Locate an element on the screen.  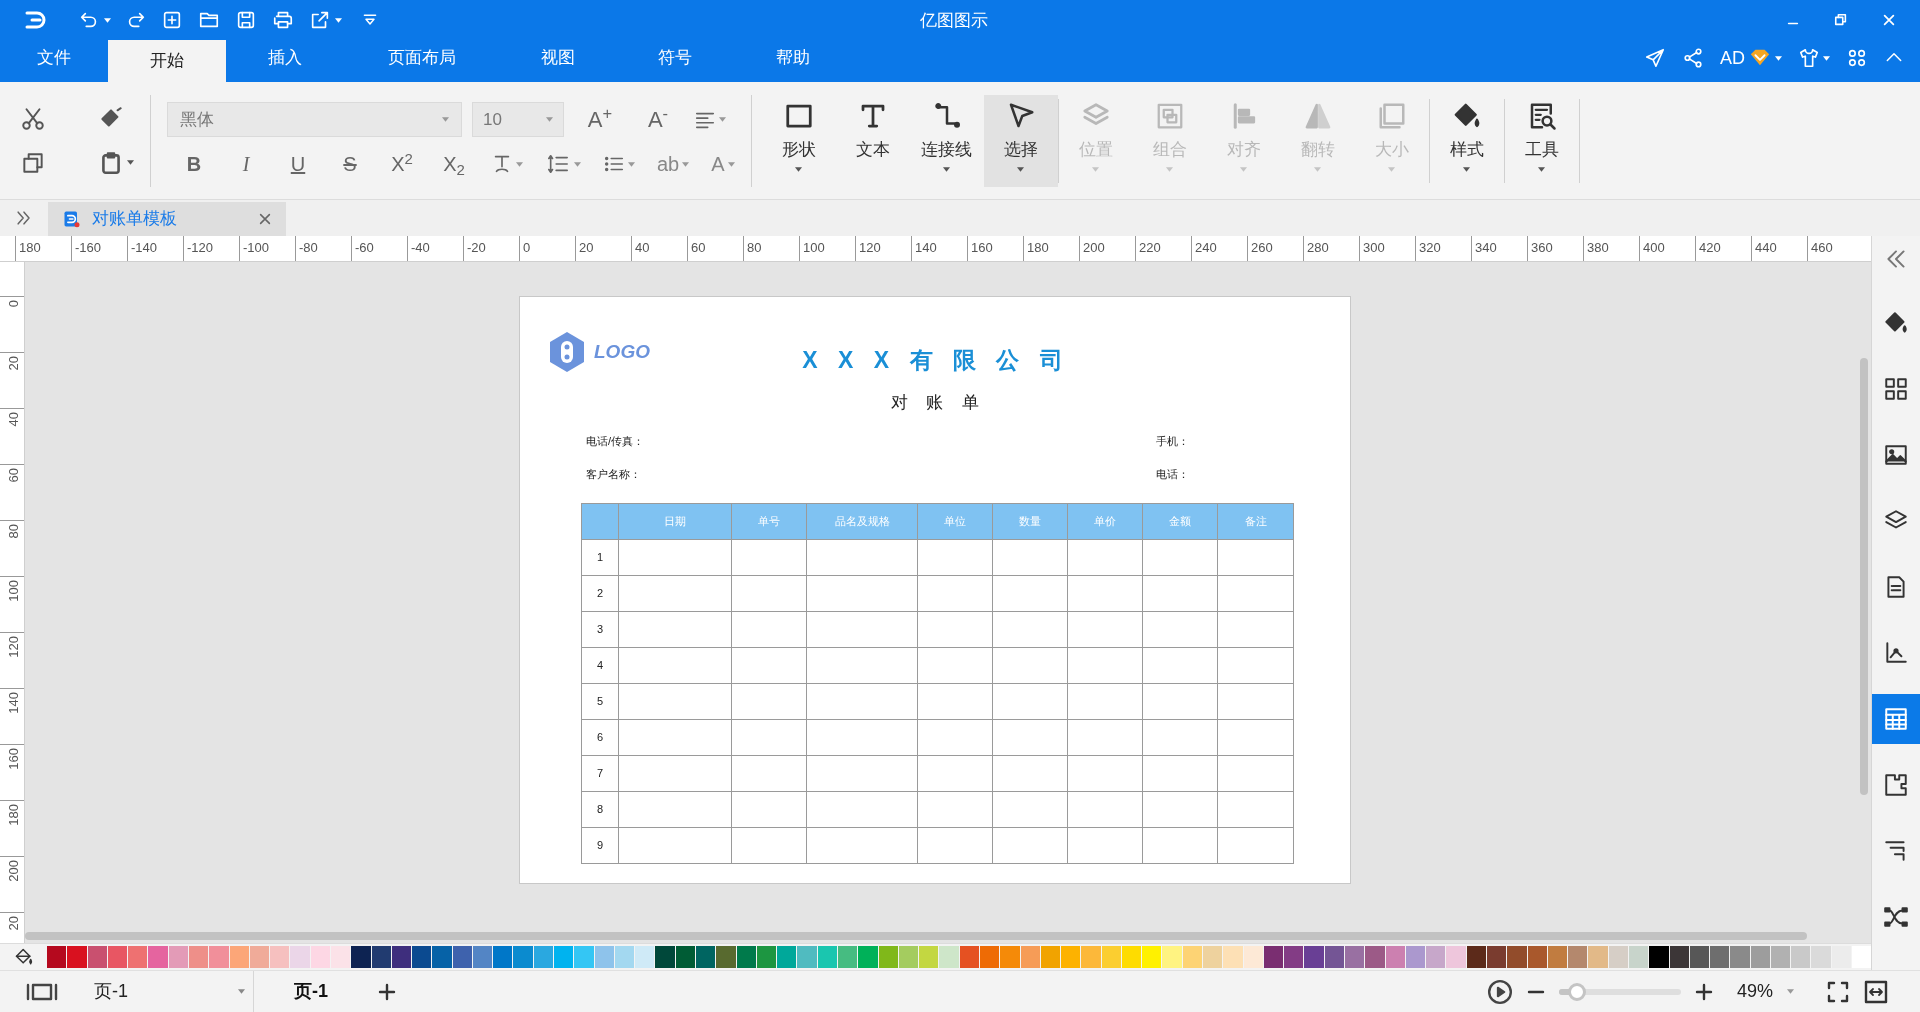
ribbon-button: 文本 is located at coordinates (872, 140).